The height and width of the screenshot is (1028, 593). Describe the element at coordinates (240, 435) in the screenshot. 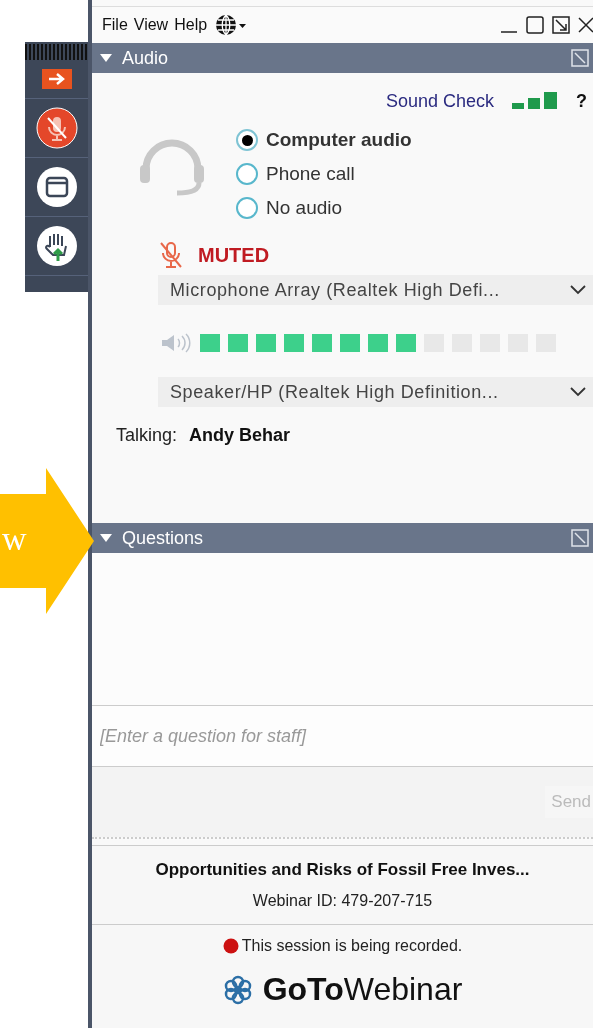

I see `talker-name: Andy Behar` at that location.